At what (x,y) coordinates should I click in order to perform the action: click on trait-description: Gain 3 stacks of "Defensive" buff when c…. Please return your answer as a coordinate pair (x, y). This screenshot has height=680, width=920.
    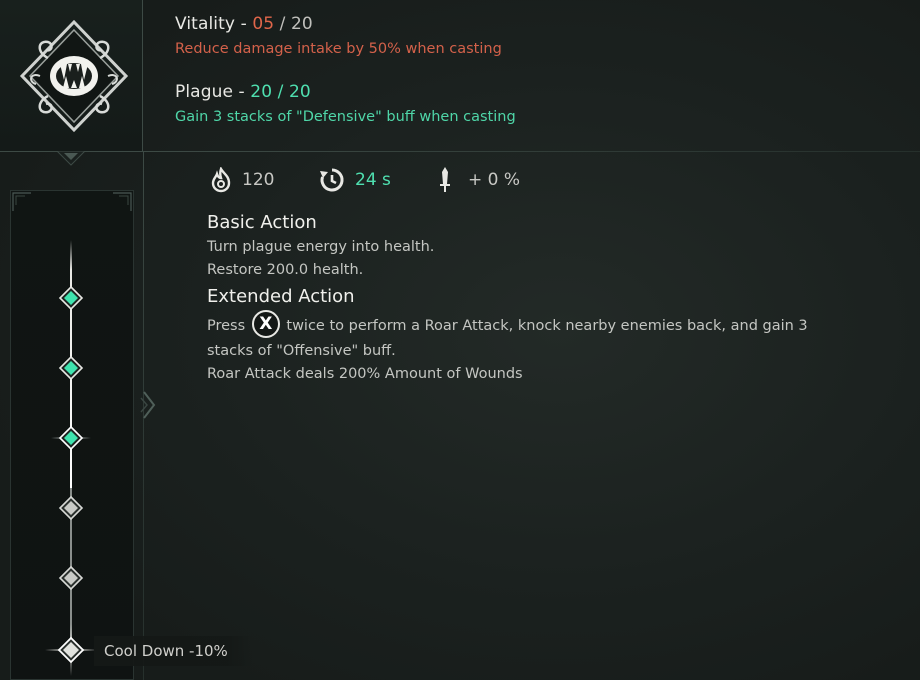
    Looking at the image, I should click on (345, 117).